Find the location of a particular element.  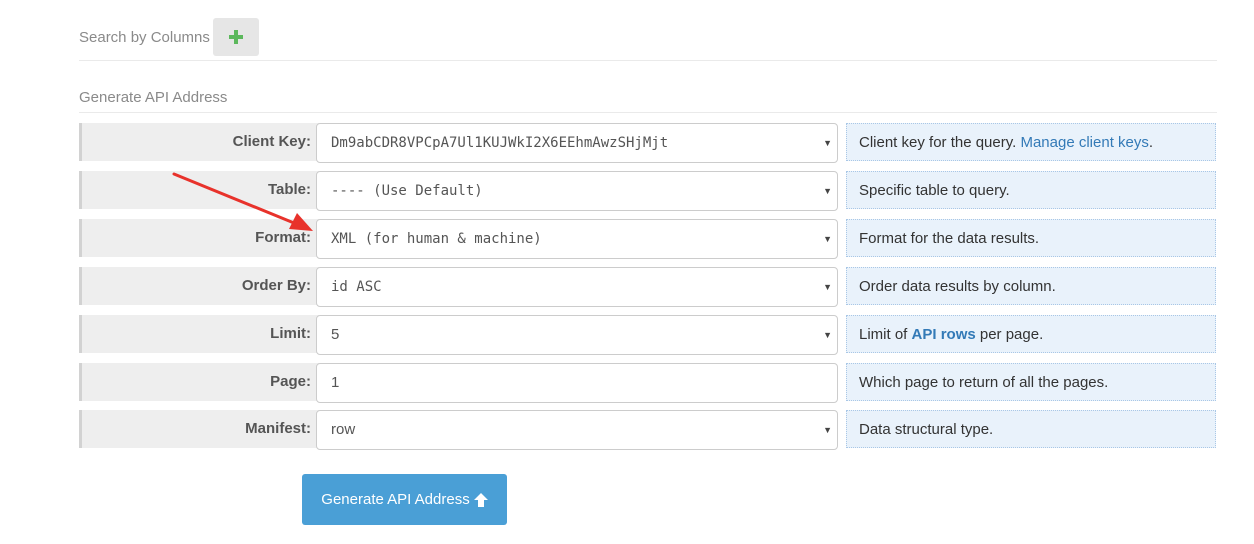

limit-row: Limit: 5 ▼ Limit of API rows per page. is located at coordinates (648, 335).